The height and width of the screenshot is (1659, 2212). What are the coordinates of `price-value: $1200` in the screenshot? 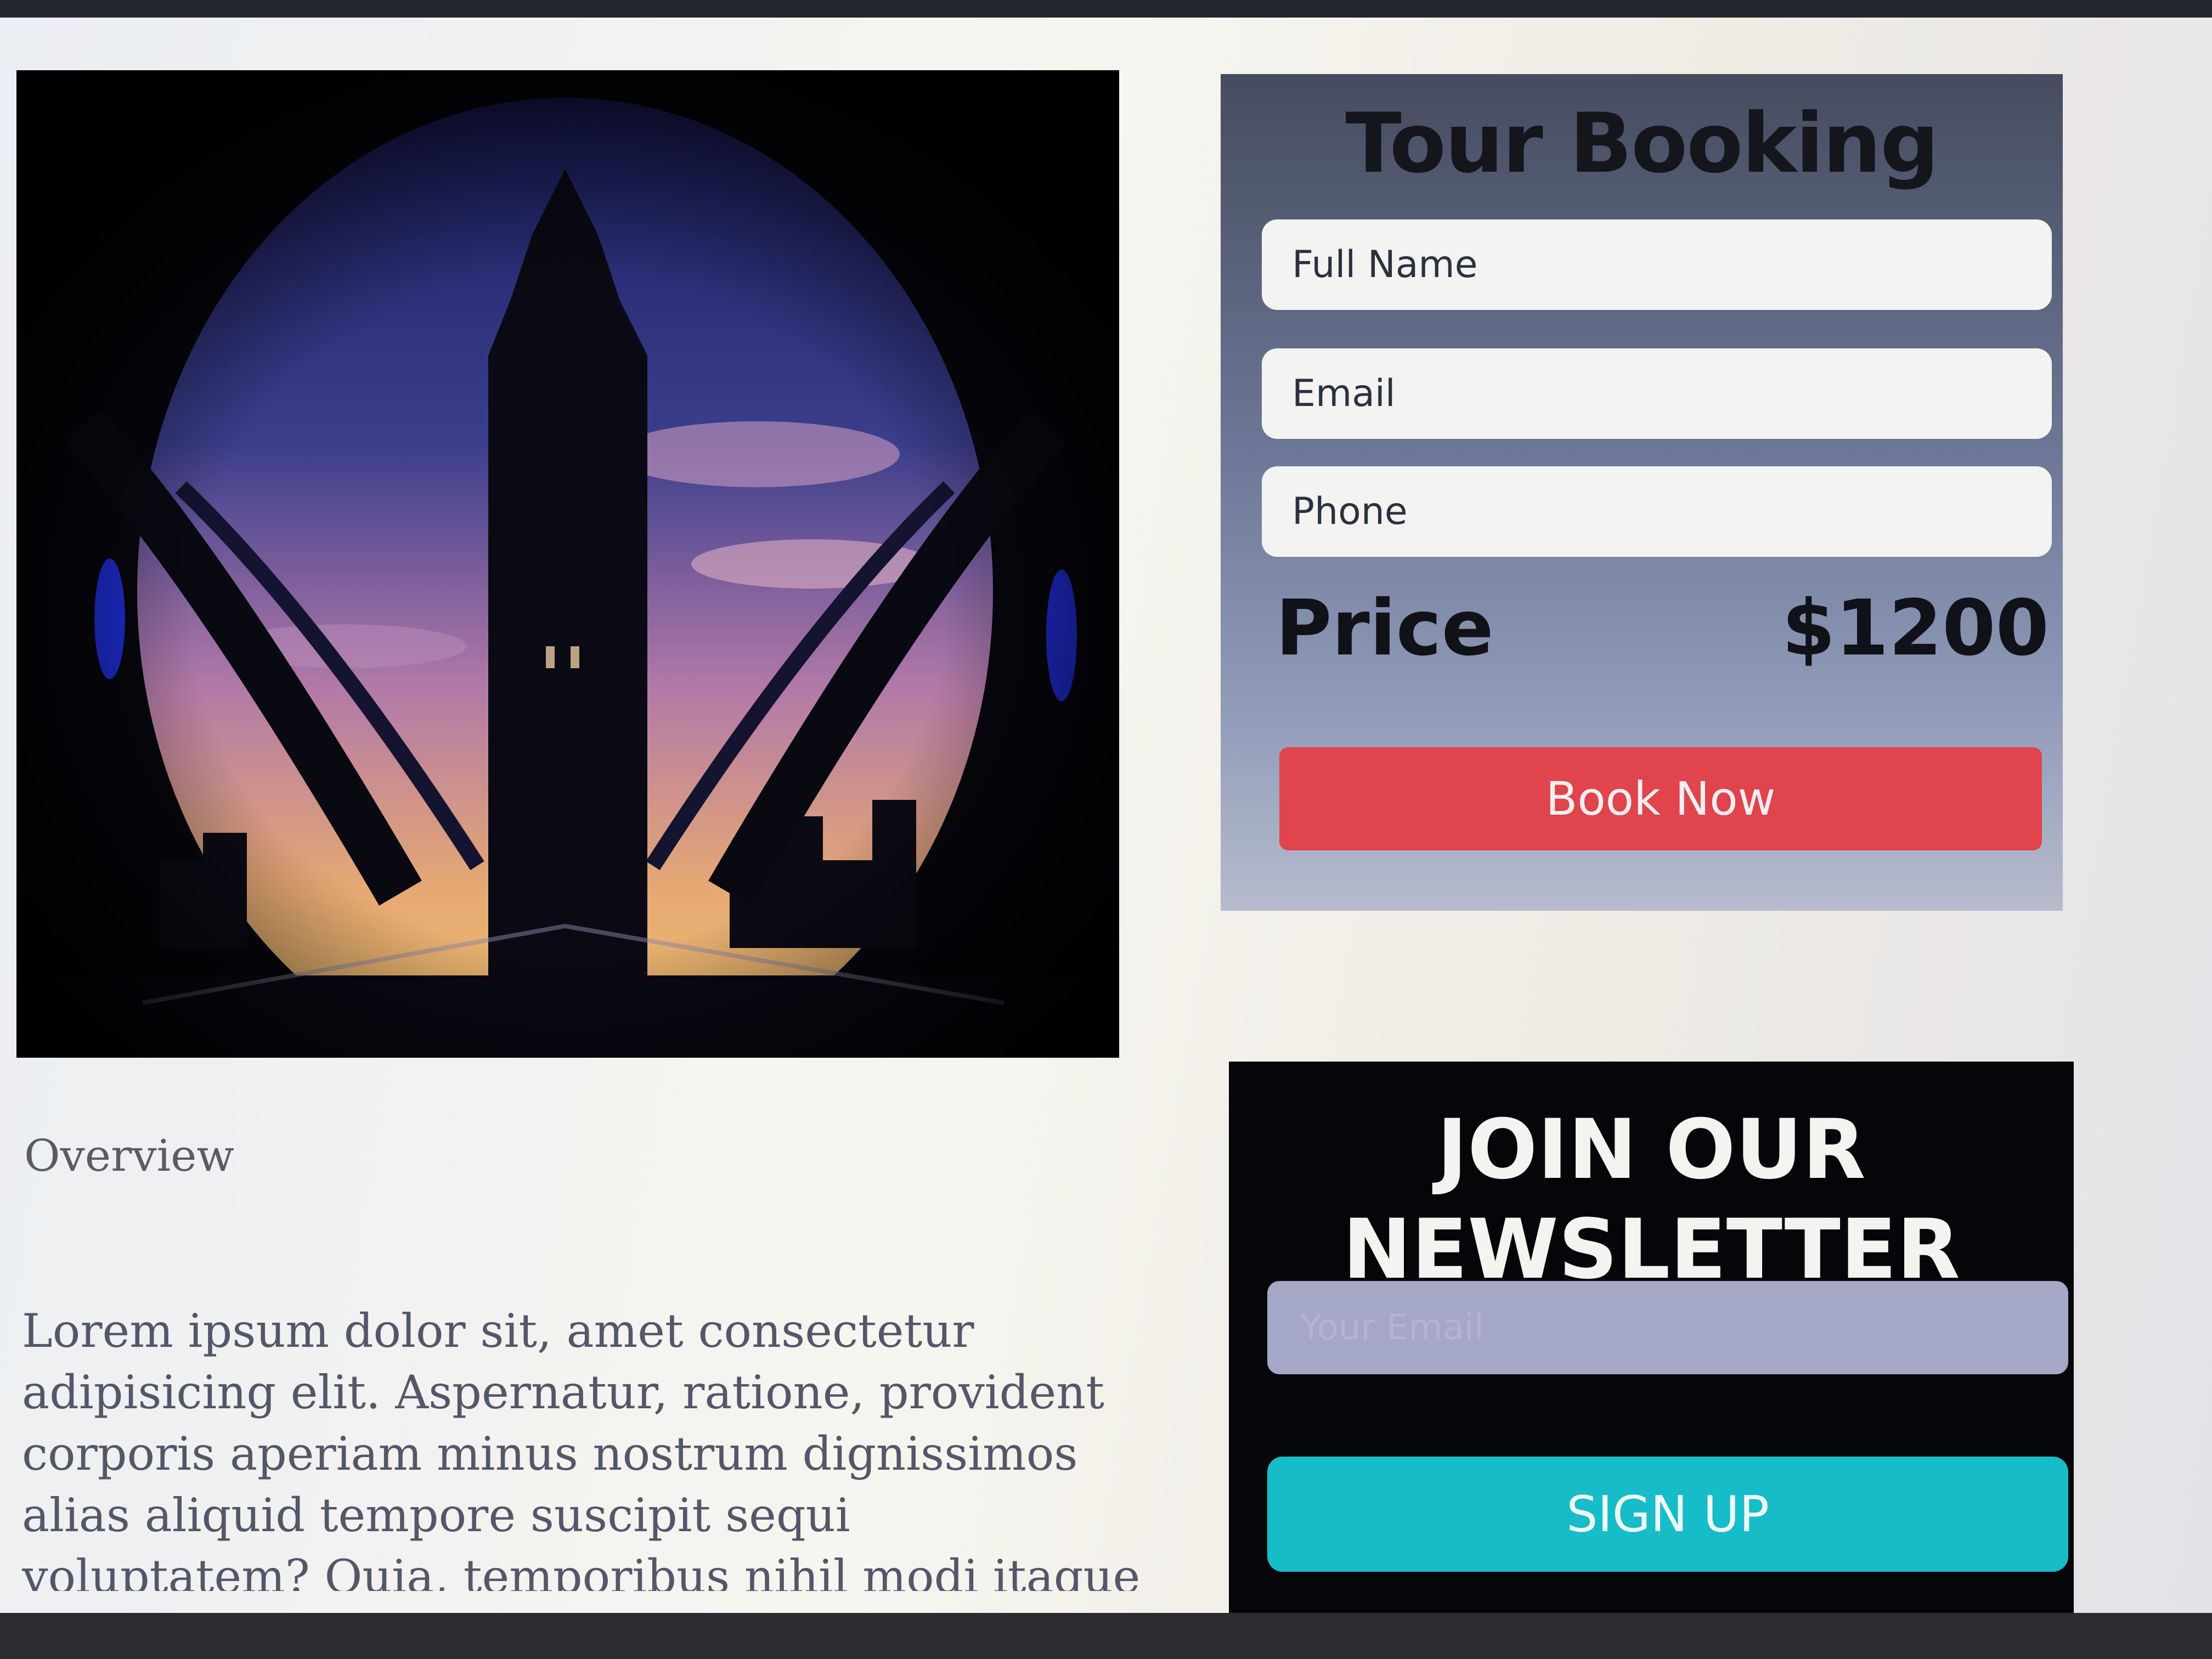 It's located at (1915, 628).